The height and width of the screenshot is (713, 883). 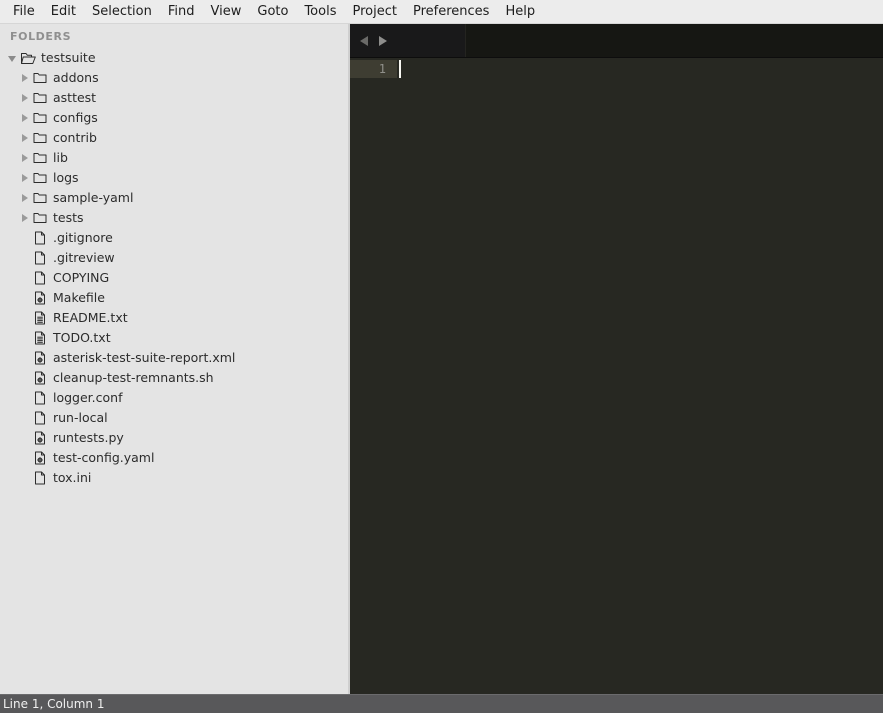 What do you see at coordinates (674, 40) in the screenshot?
I see `tab-strip-empty` at bounding box center [674, 40].